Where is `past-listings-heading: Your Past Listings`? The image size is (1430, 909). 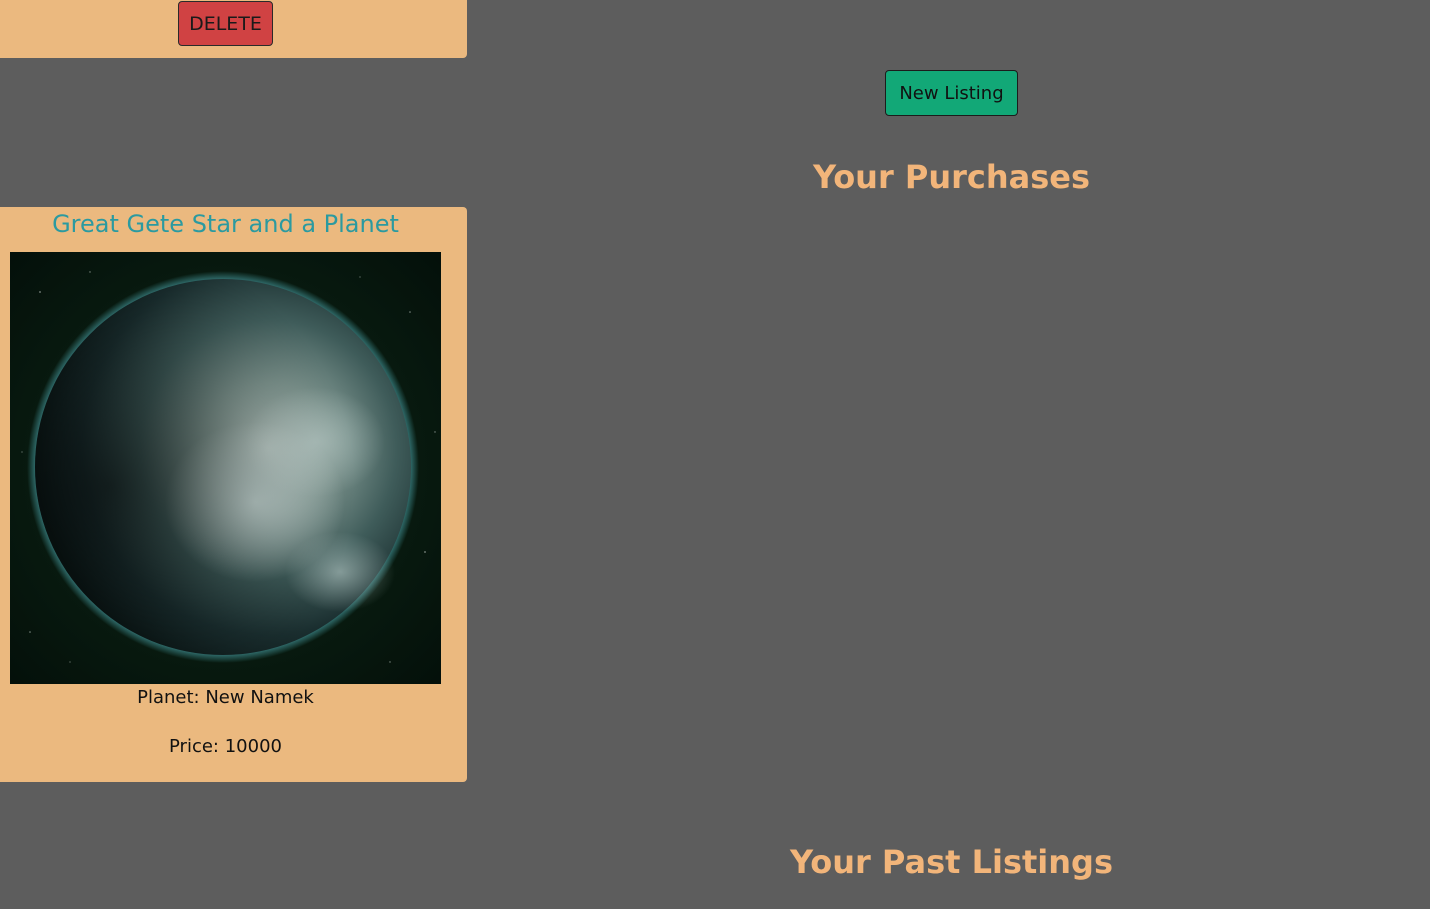
past-listings-heading: Your Past Listings is located at coordinates (951, 862).